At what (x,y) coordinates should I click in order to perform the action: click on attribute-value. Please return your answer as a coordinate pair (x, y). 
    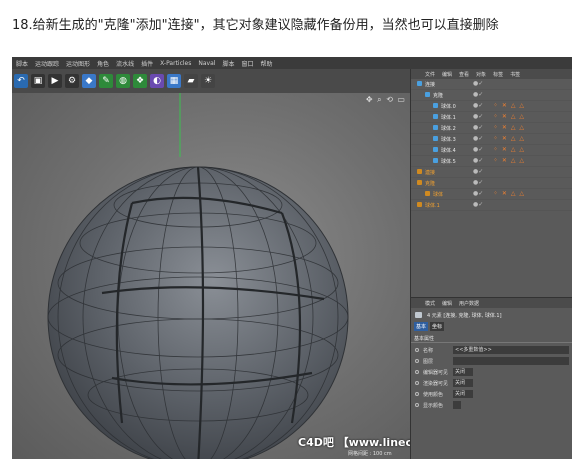
    Looking at the image, I should click on (511, 361).